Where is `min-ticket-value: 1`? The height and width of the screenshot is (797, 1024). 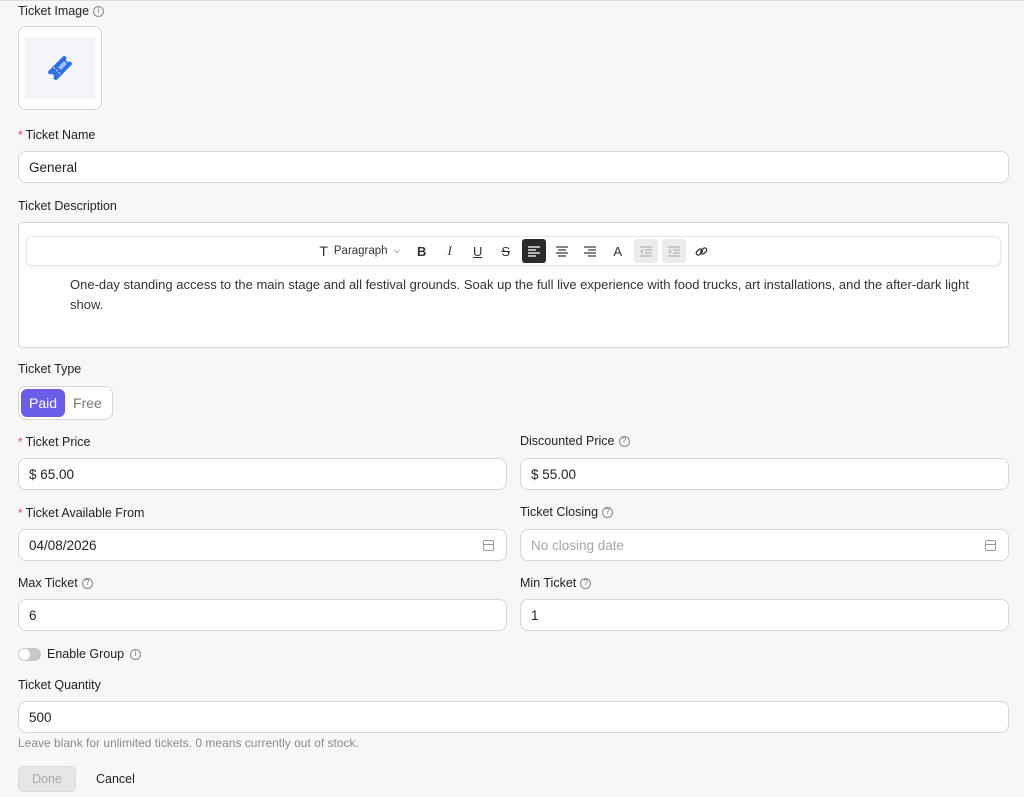 min-ticket-value: 1 is located at coordinates (535, 615).